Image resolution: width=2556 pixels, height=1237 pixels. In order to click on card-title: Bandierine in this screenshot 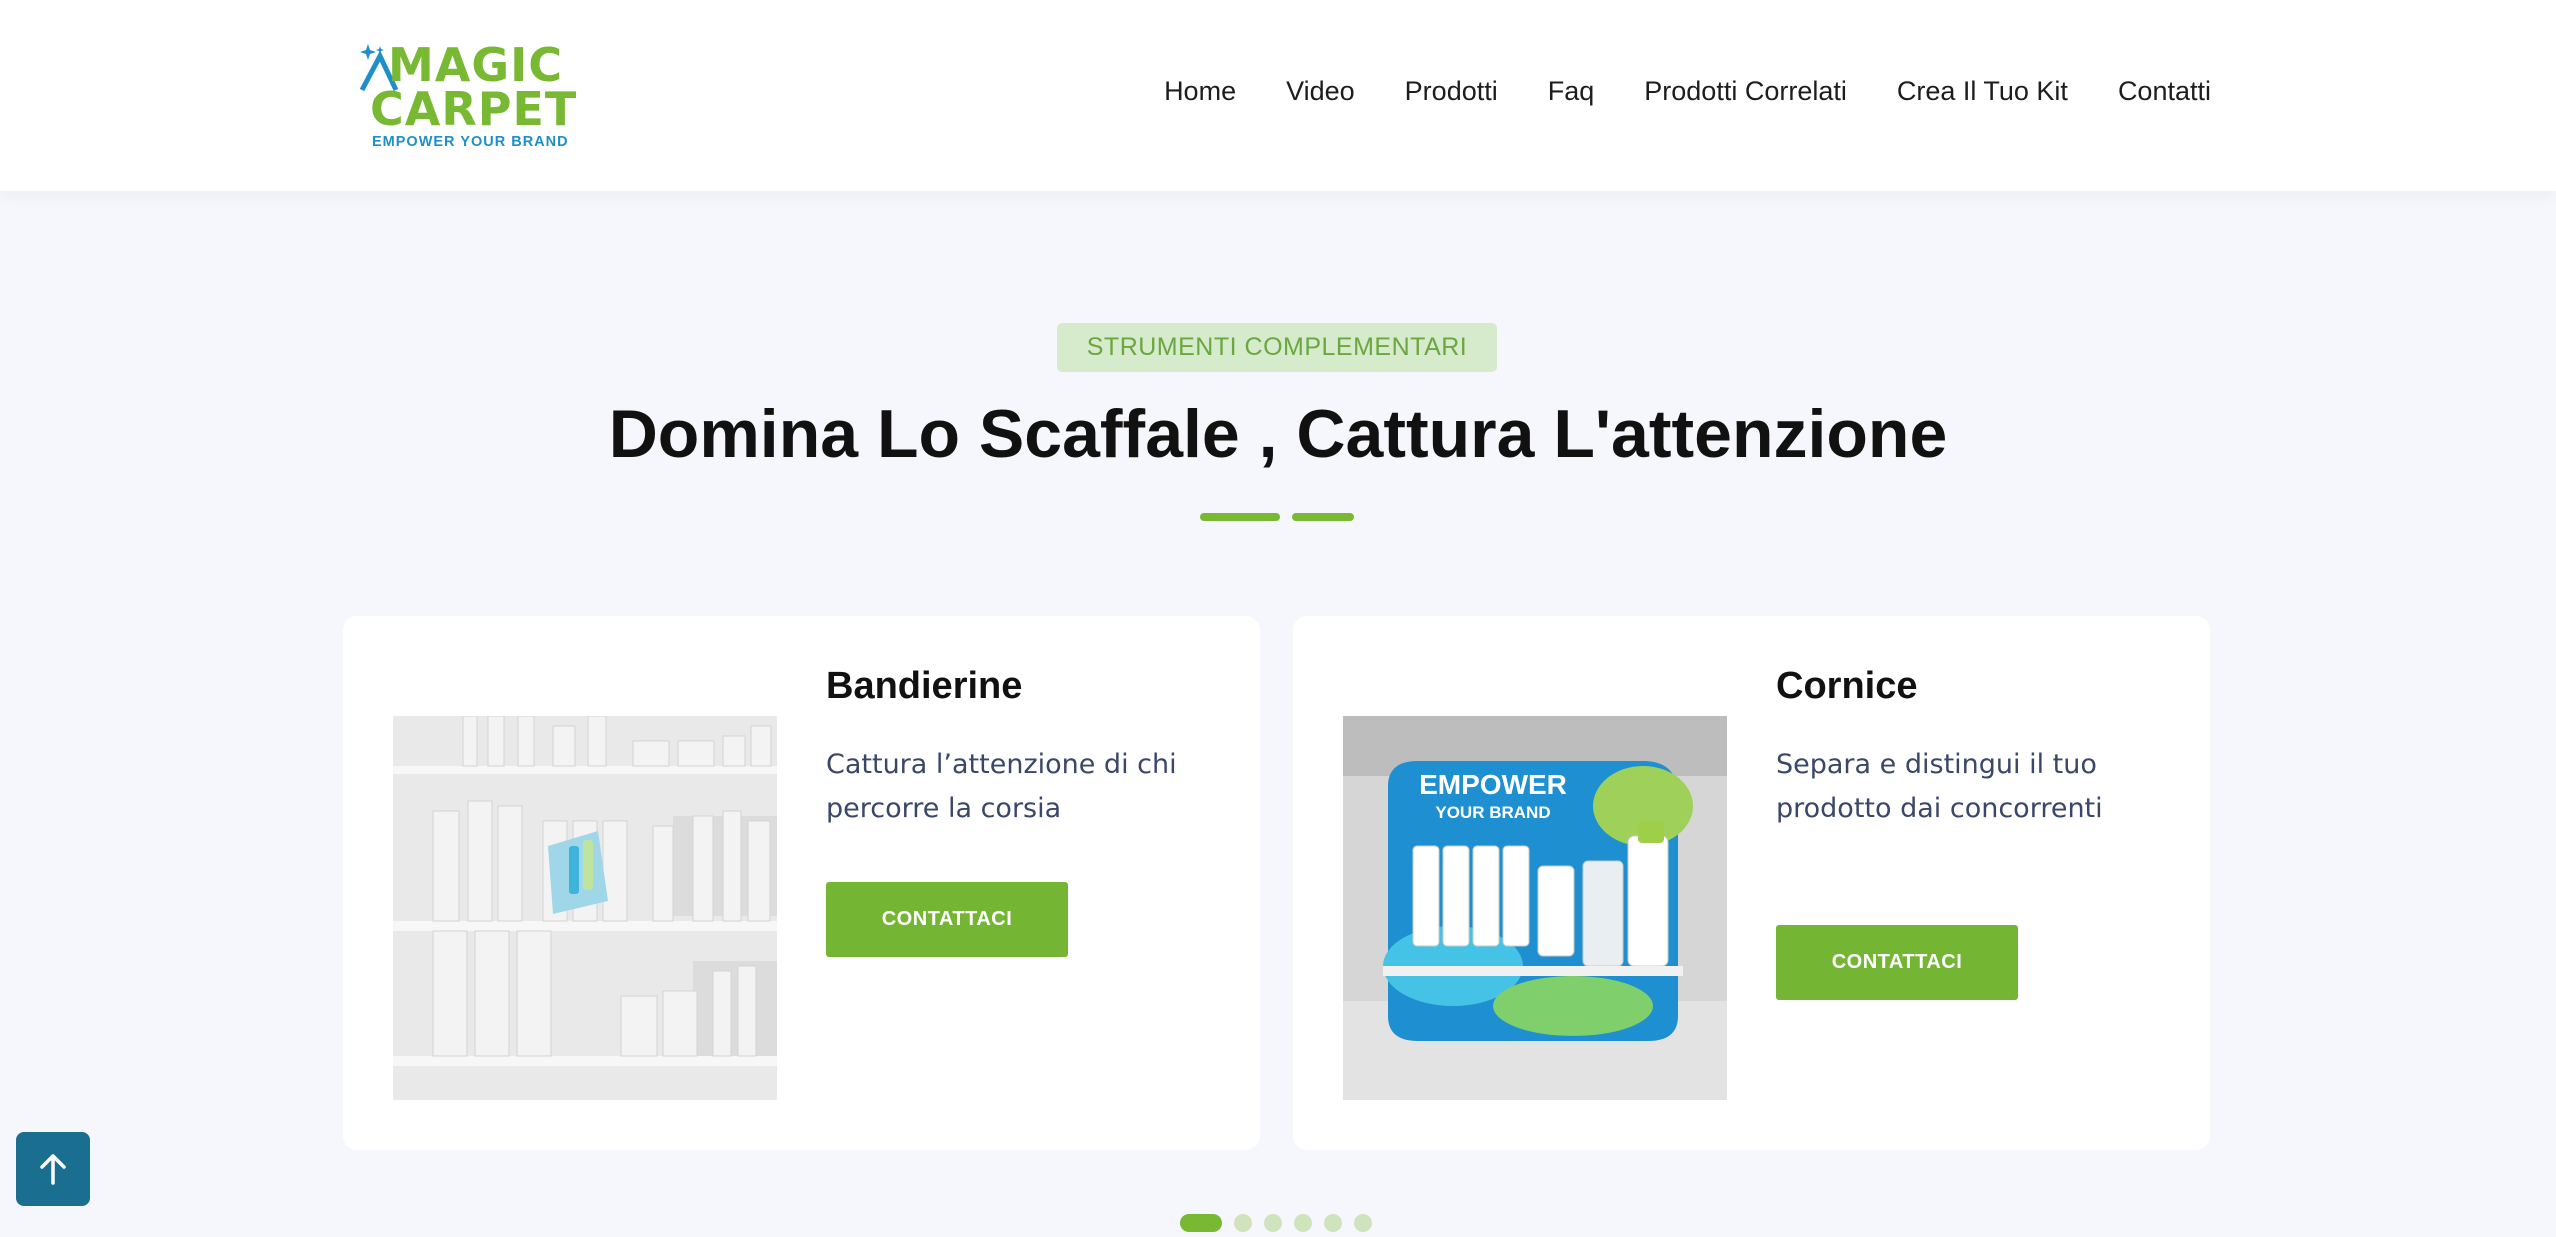, I will do `click(924, 686)`.